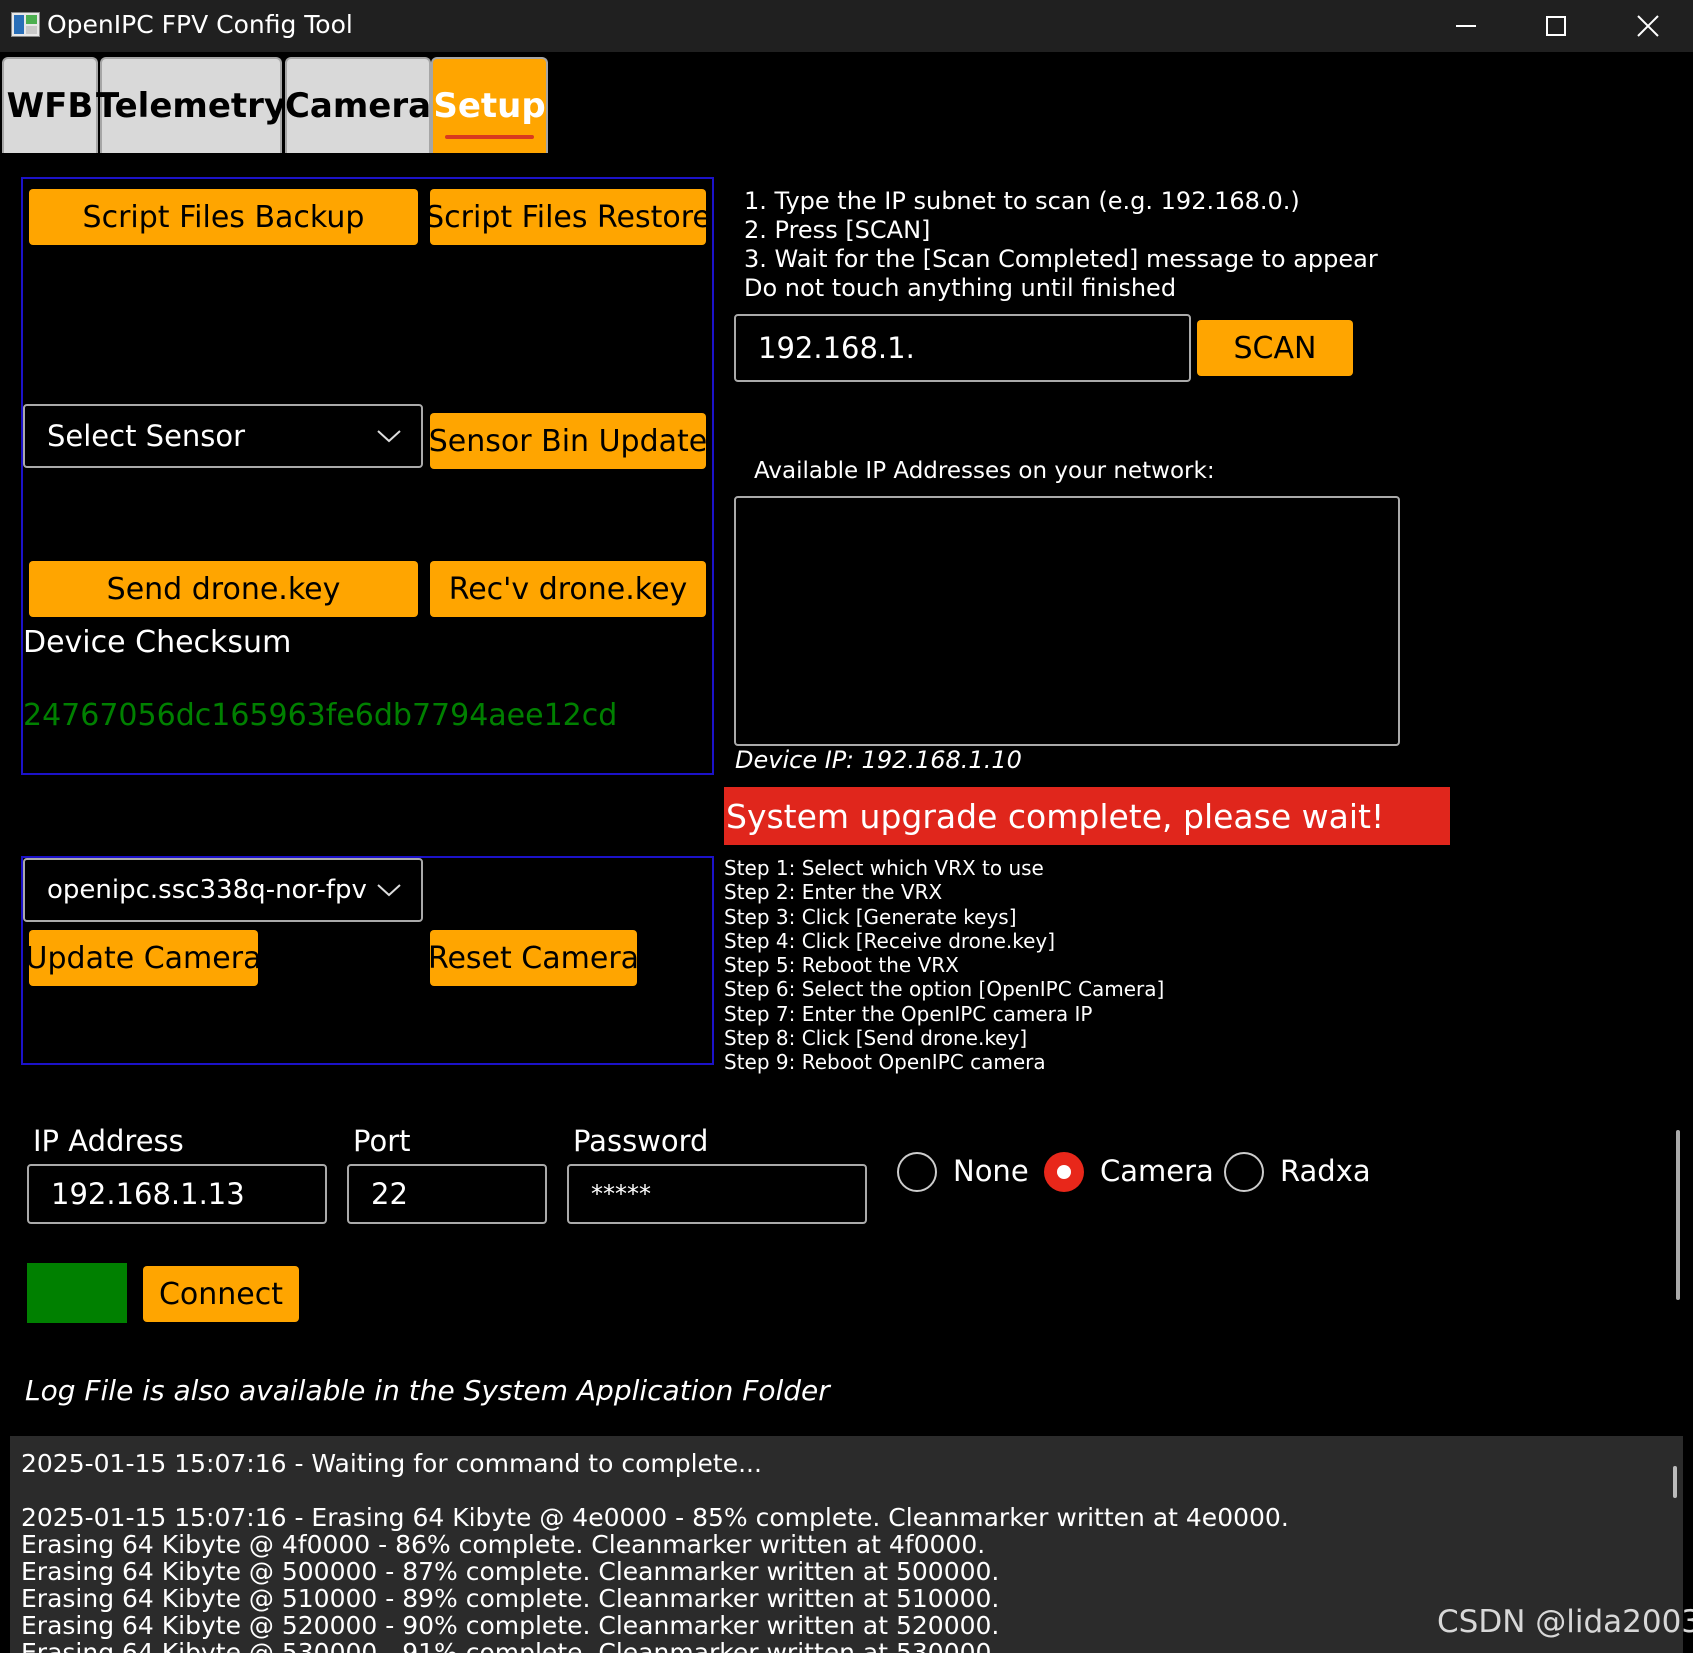 The image size is (1693, 1653). Describe the element at coordinates (960, 288) in the screenshot. I see `scan-instruction-line: Do not touch anything until finished` at that location.